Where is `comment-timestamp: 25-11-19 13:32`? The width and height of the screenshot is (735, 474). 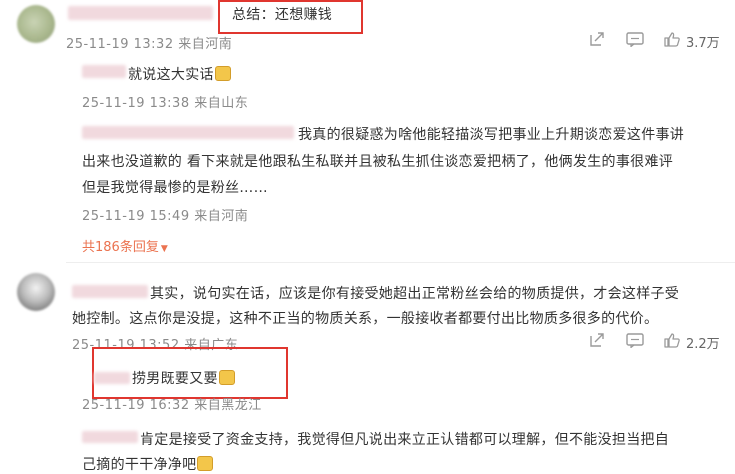
comment-timestamp: 25-11-19 13:32 is located at coordinates (120, 44).